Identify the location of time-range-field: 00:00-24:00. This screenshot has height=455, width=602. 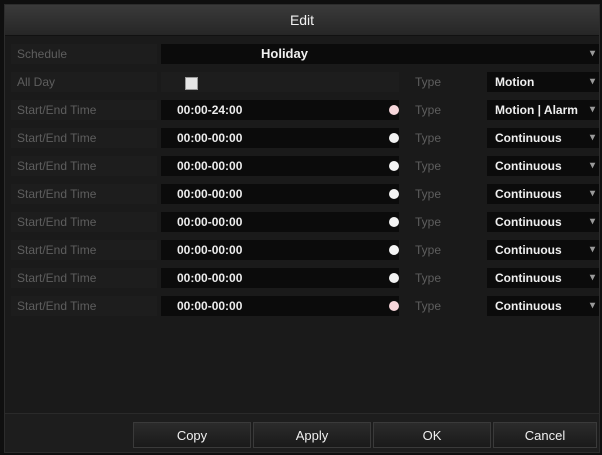
(280, 110).